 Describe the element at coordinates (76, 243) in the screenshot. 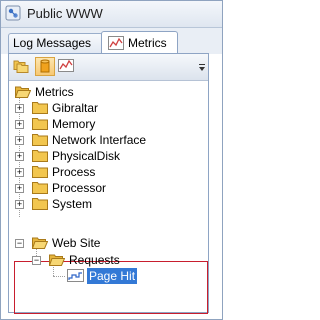

I see `tree-node-label: Web Site` at that location.